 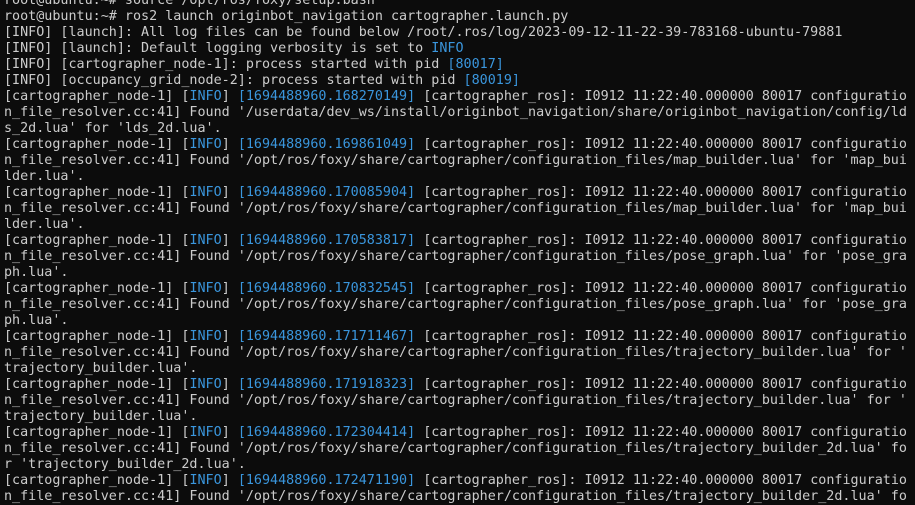 What do you see at coordinates (326, 288) in the screenshot?
I see `log-timestamp: [1694488960.170832545]` at bounding box center [326, 288].